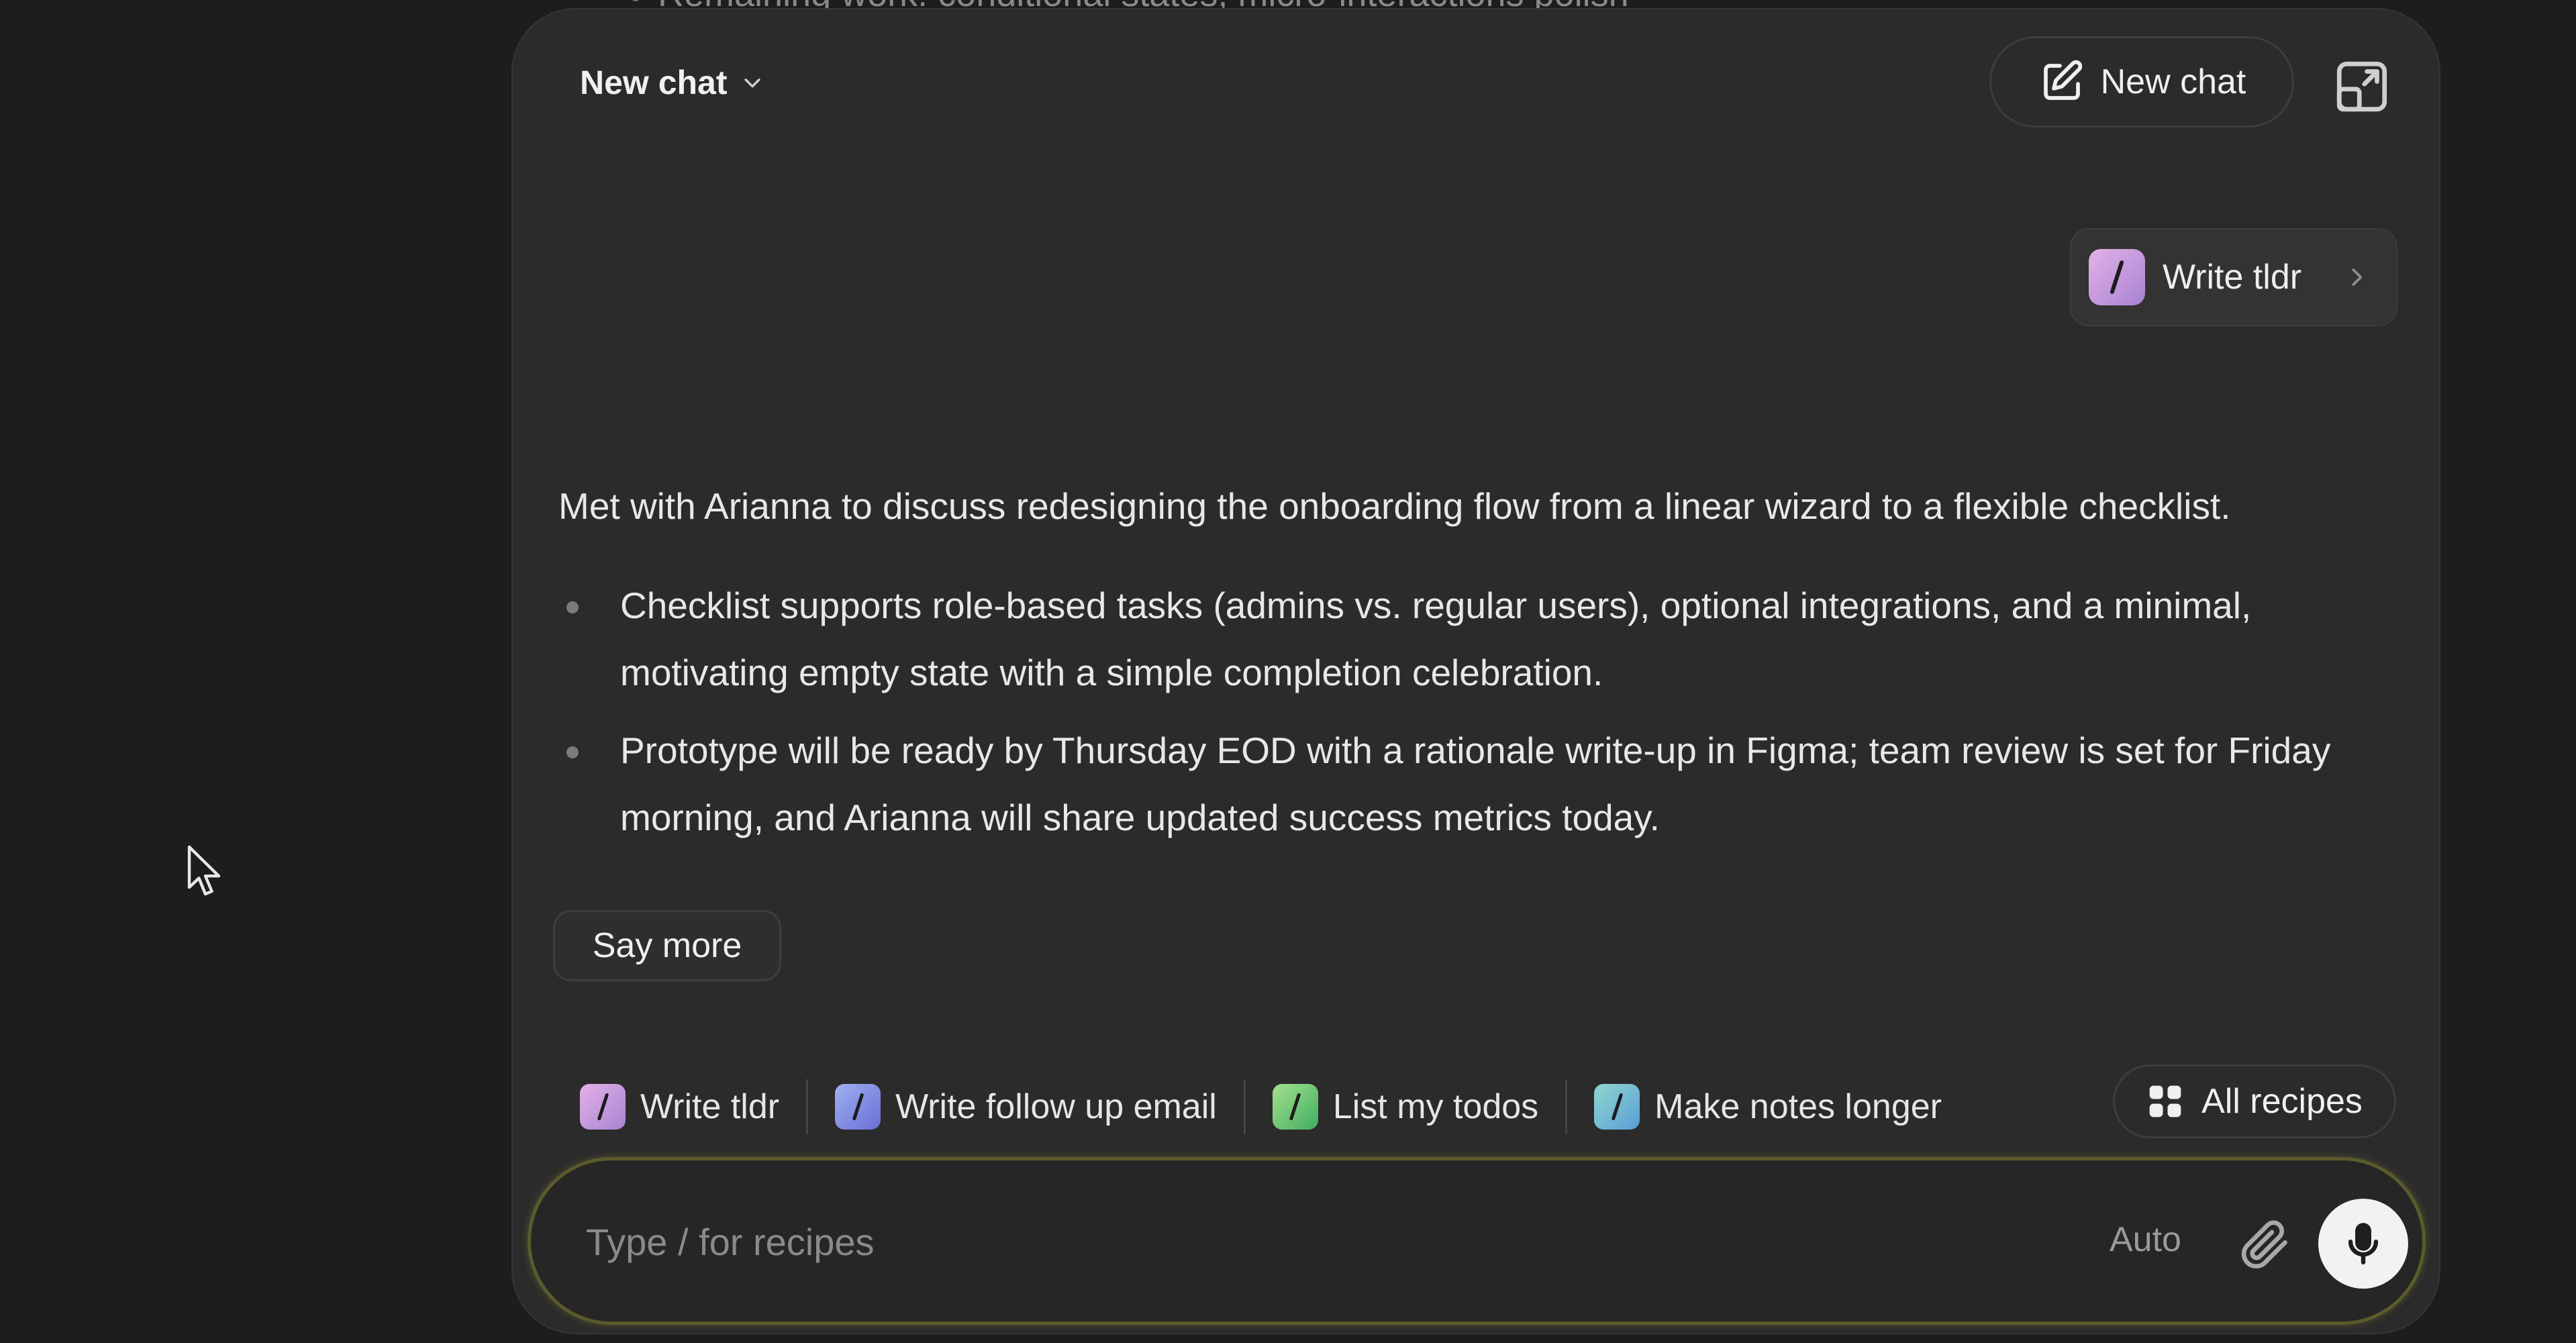 The image size is (2576, 1343). What do you see at coordinates (2145, 1240) in the screenshot?
I see `model-mode-selector: Auto` at bounding box center [2145, 1240].